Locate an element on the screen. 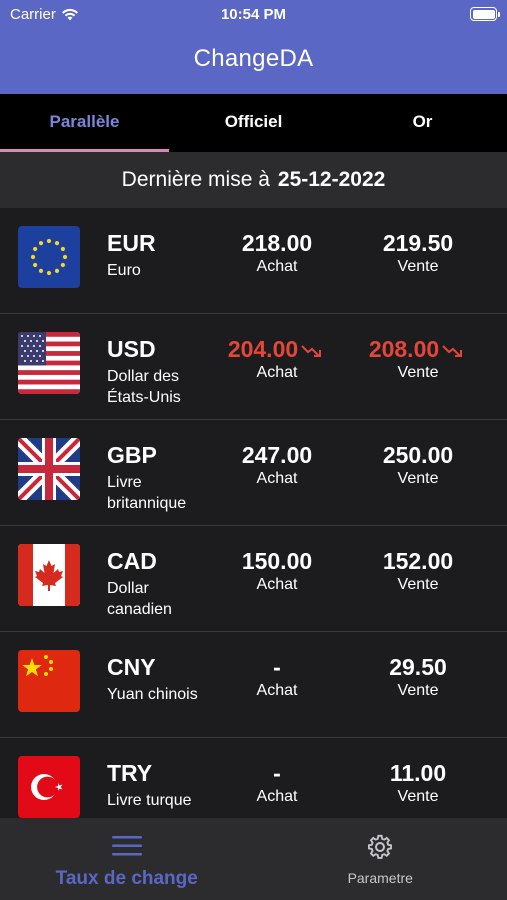 The image size is (507, 900). currency-name: Euro is located at coordinates (124, 270).